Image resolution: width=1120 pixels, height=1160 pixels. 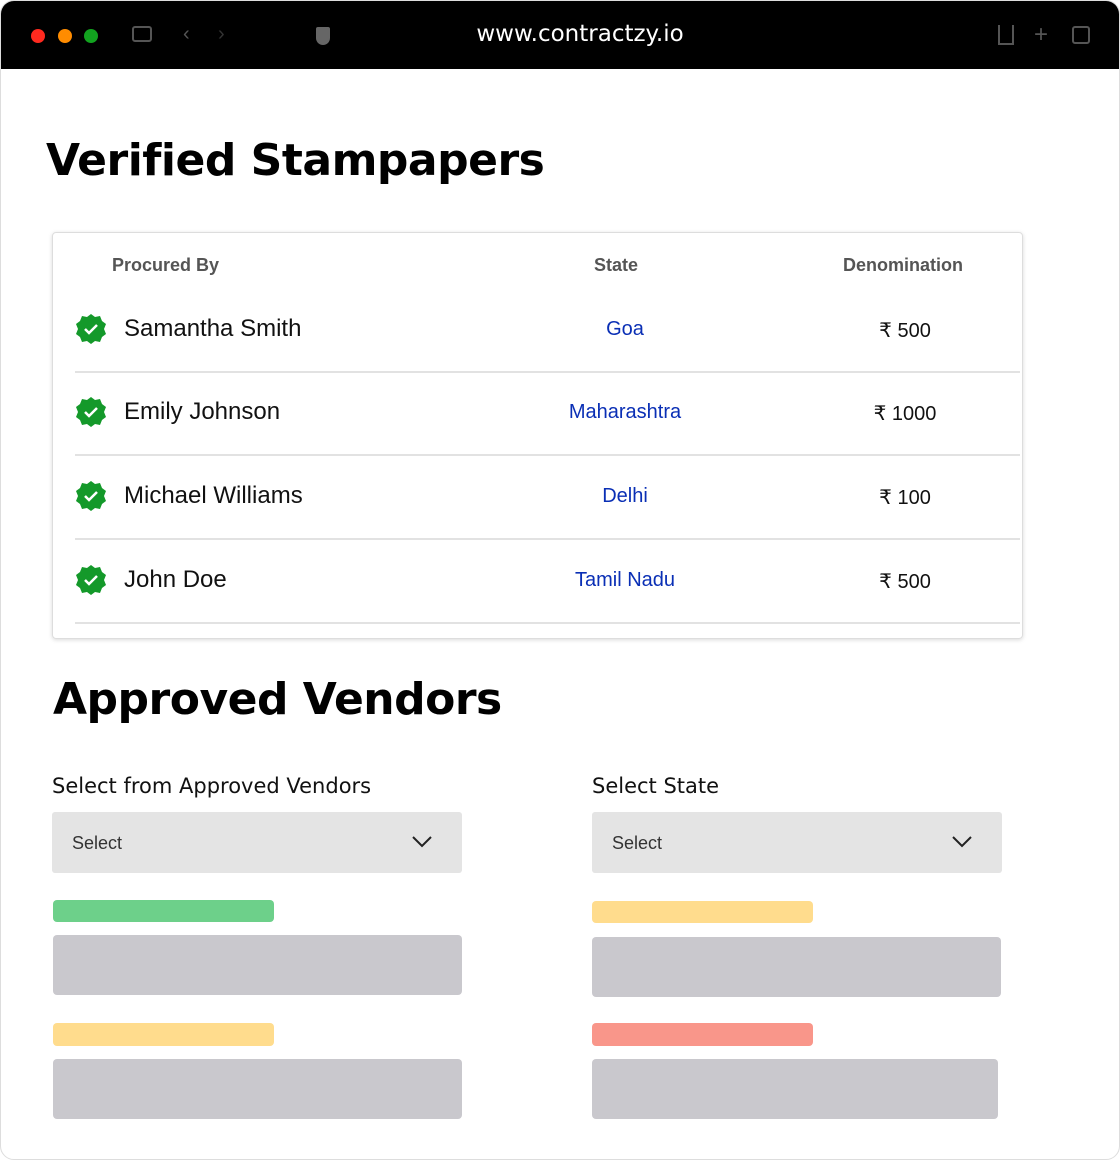 What do you see at coordinates (615, 265) in the screenshot?
I see `header-state: State` at bounding box center [615, 265].